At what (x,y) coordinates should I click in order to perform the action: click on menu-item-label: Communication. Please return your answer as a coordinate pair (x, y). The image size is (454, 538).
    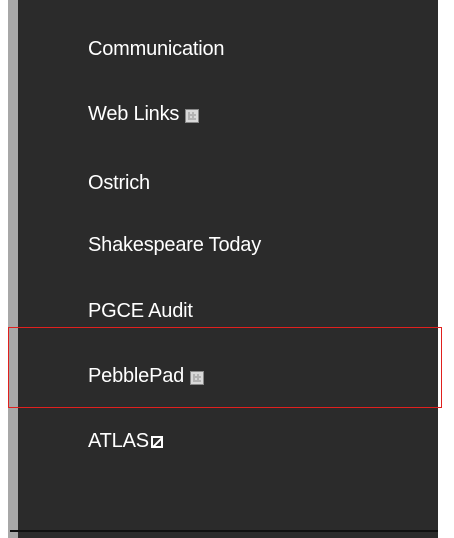
    Looking at the image, I should click on (156, 49).